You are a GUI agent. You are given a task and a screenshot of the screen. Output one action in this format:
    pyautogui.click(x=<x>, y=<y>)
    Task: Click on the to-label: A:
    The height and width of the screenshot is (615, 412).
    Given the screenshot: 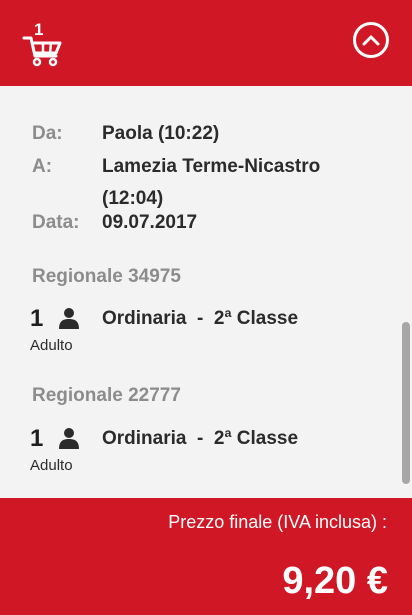 What is the action you would take?
    pyautogui.click(x=42, y=166)
    